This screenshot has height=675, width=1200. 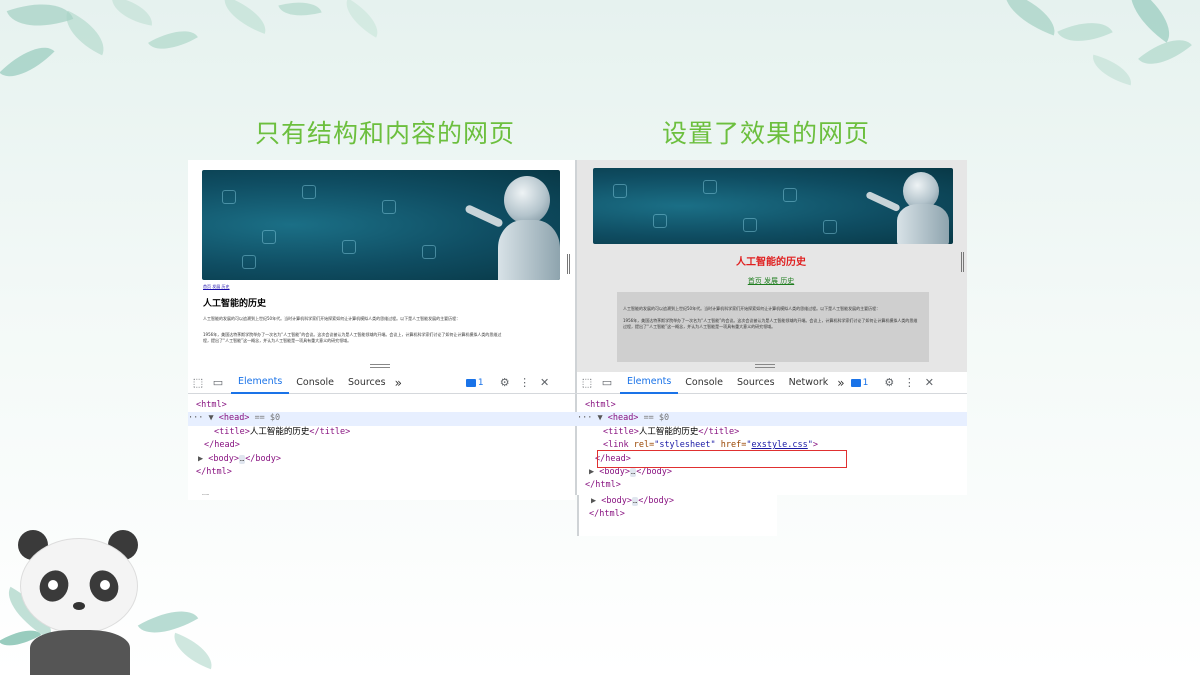 I want to click on left-devtools-toolbar: ⬚ ▭ Elements Console Sources » 1 ⚙ ⋮ ✕, so click(x=381, y=383).